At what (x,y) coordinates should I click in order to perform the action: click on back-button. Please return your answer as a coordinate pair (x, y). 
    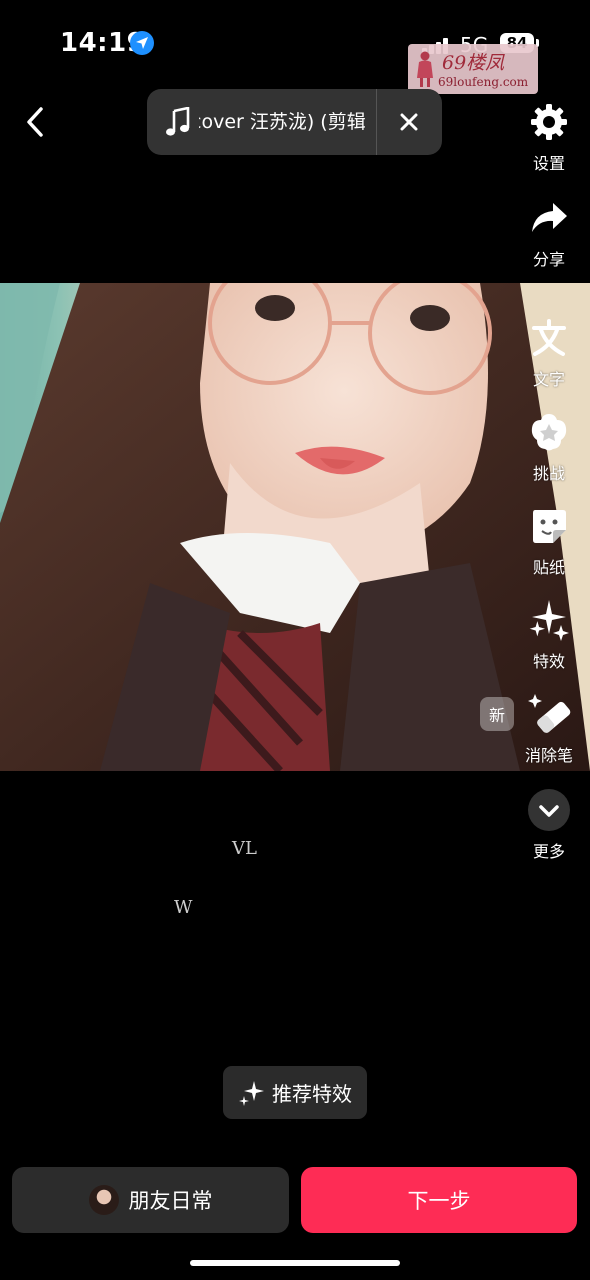
    Looking at the image, I should click on (36, 122).